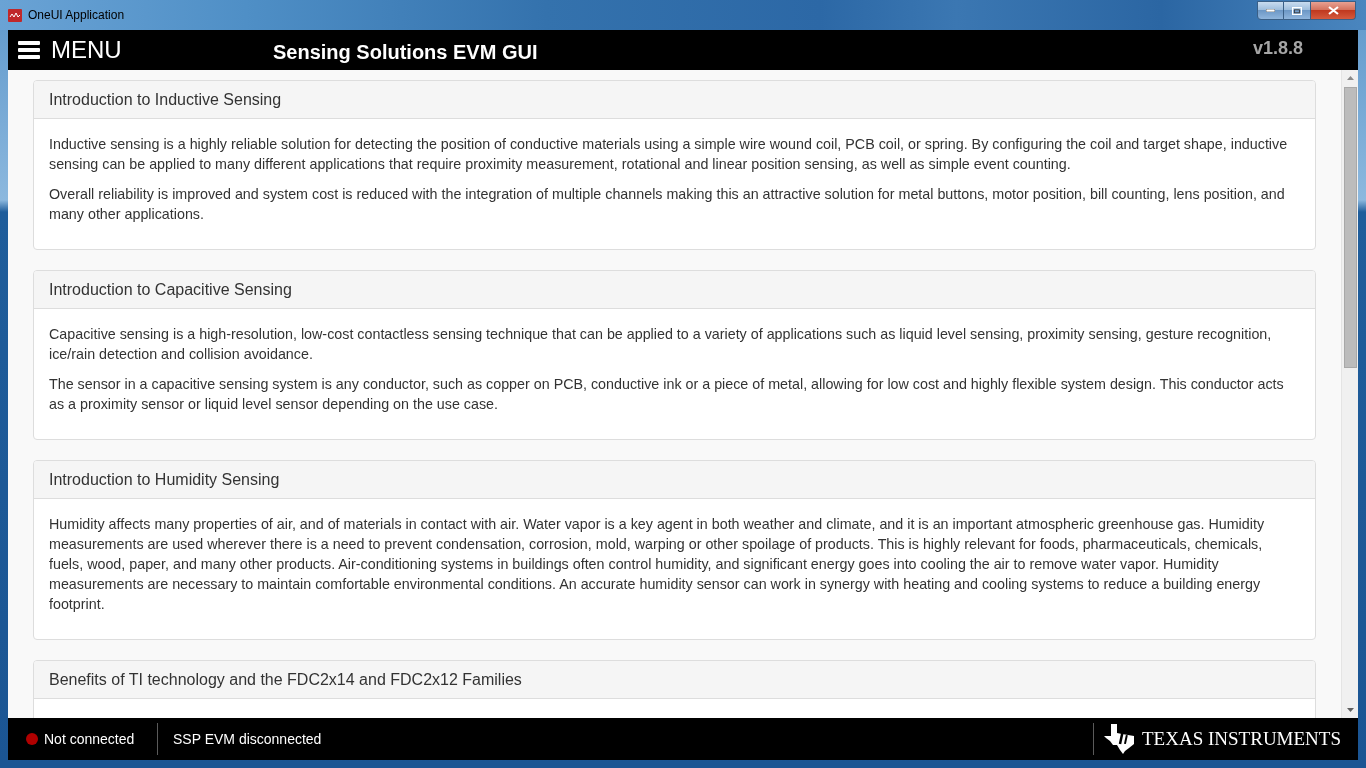 This screenshot has height=768, width=1366. I want to click on connection-status: Not connected, so click(89, 739).